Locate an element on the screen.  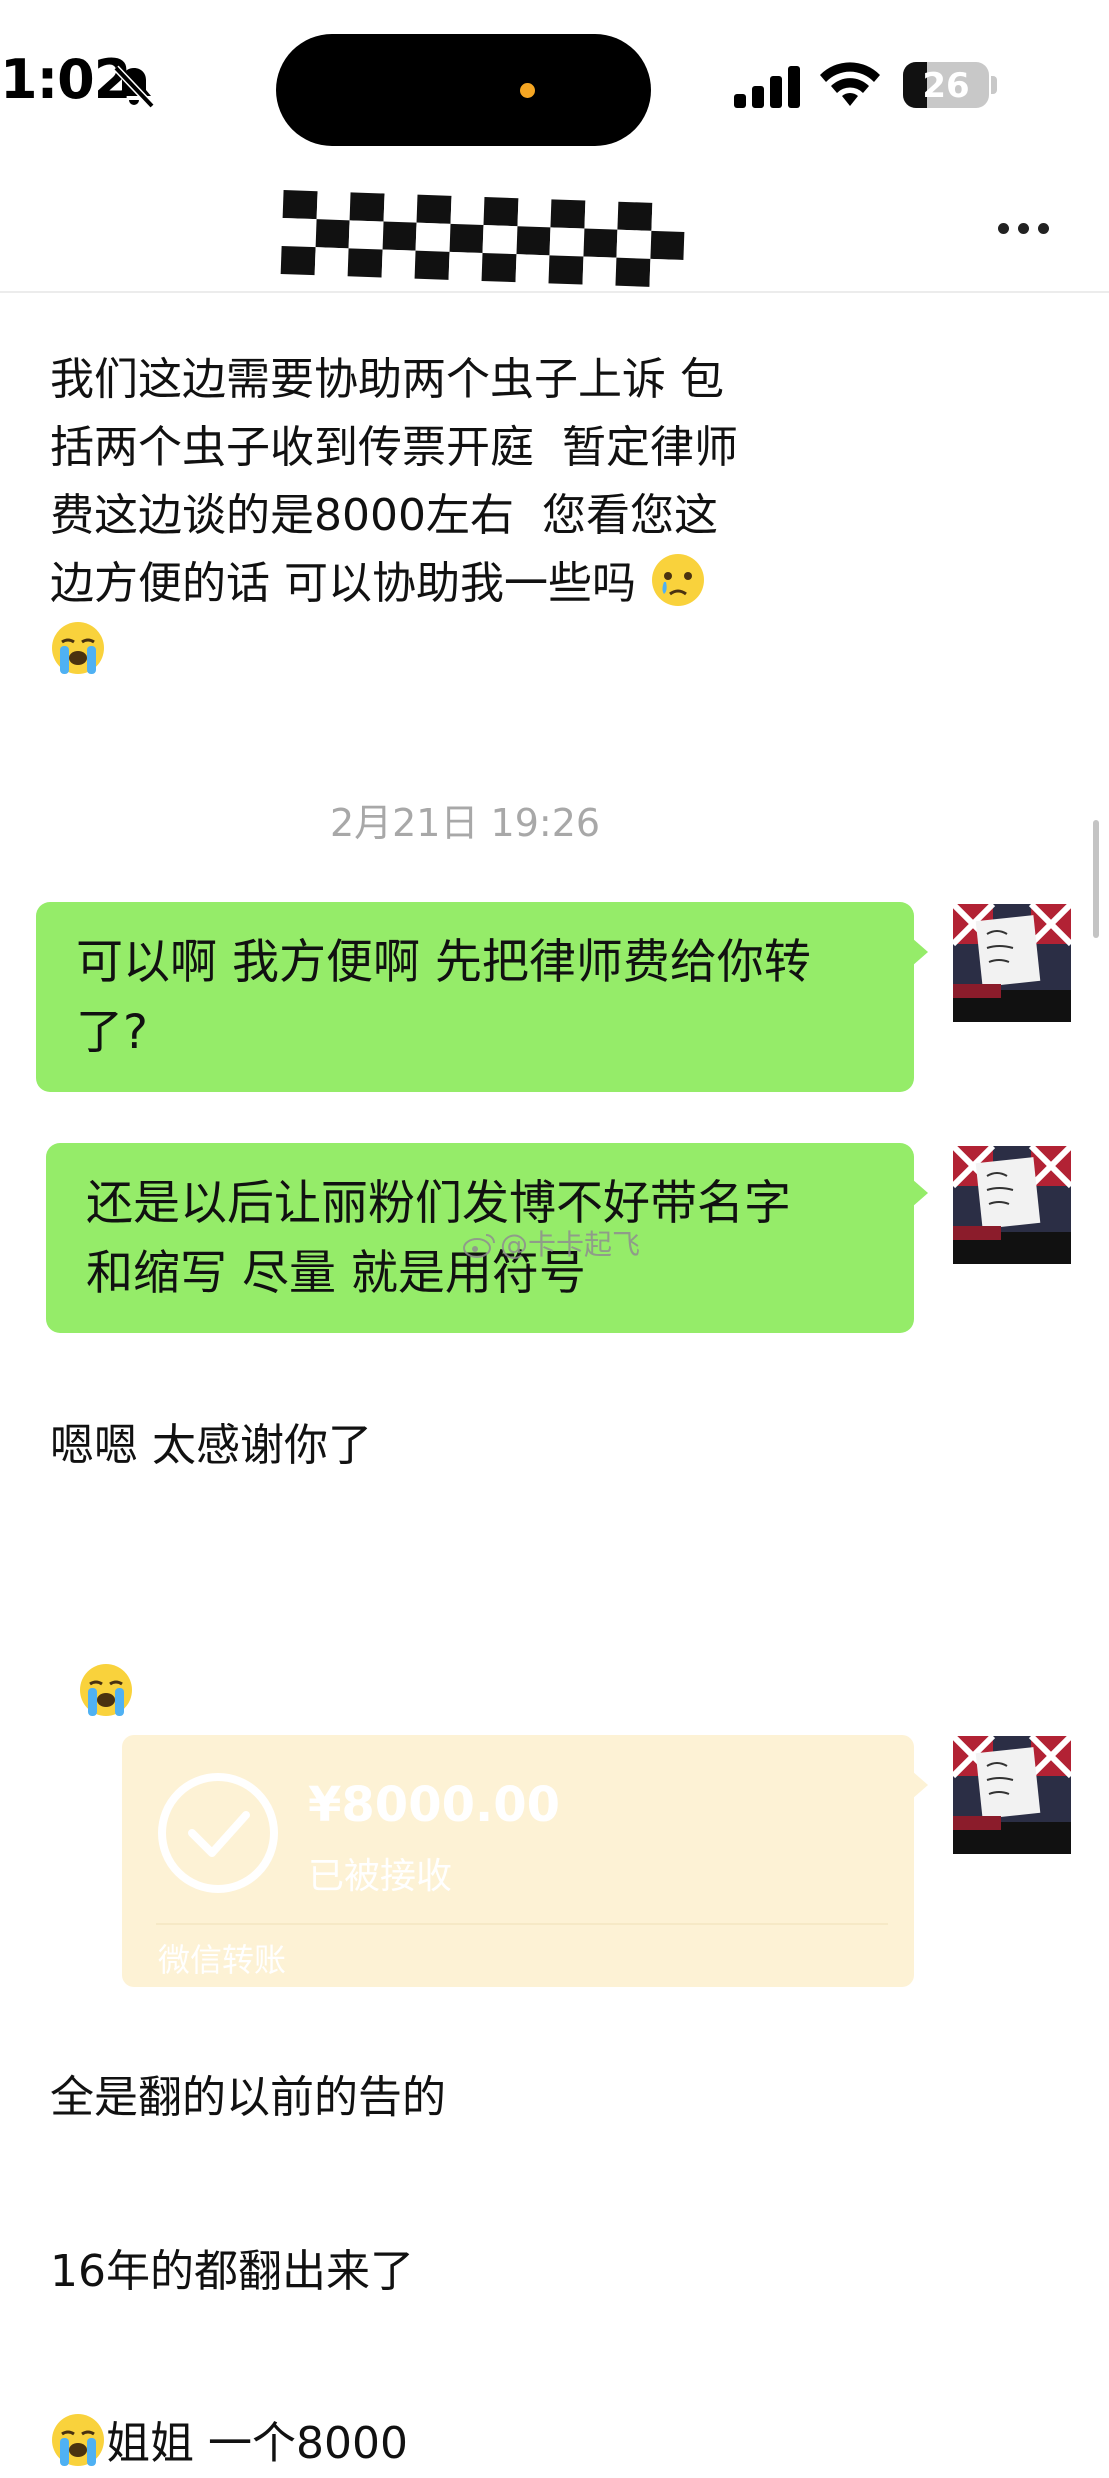
chat-timestamp: 2月21日 19:26 is located at coordinates (465, 823).